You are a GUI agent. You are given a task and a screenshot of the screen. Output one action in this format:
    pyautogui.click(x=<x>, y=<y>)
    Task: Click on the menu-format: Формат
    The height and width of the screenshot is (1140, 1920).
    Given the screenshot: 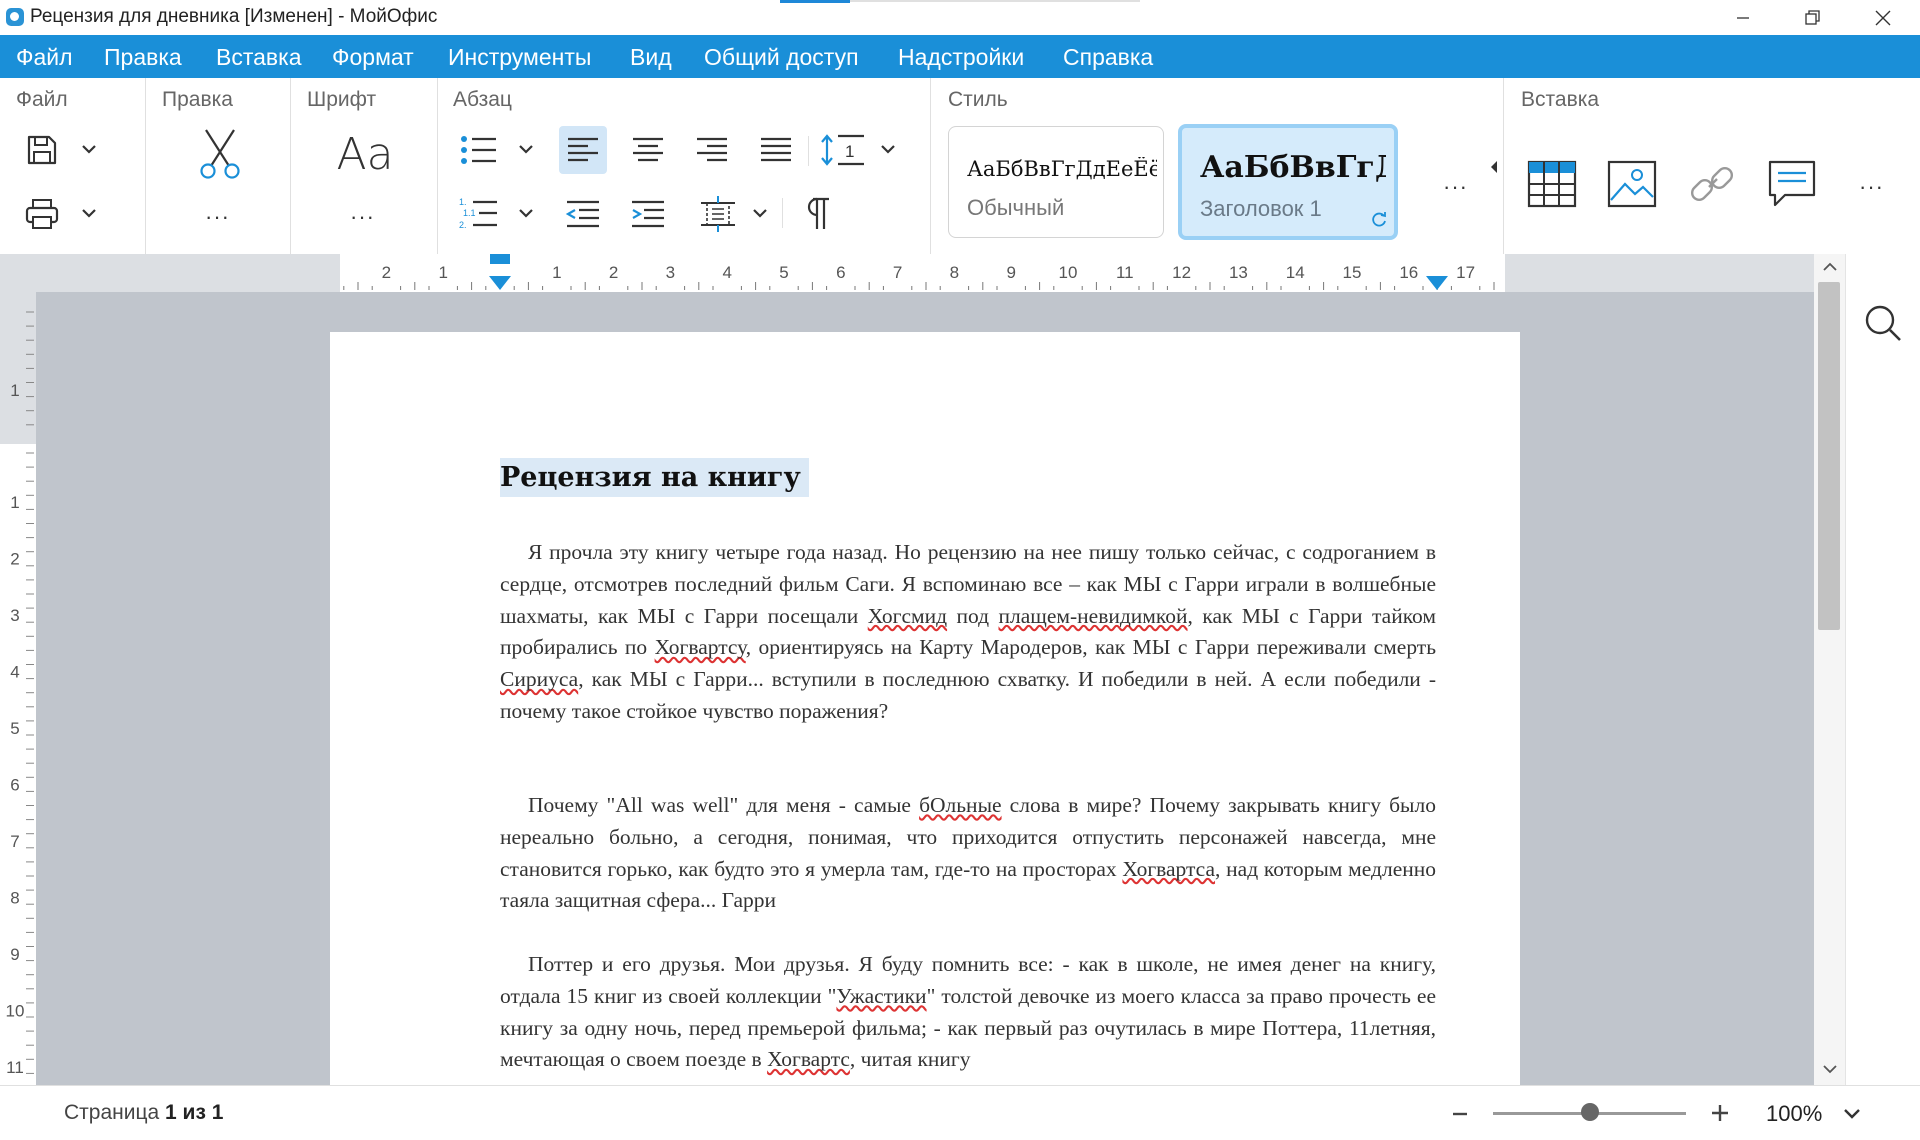 What is the action you would take?
    pyautogui.click(x=373, y=57)
    